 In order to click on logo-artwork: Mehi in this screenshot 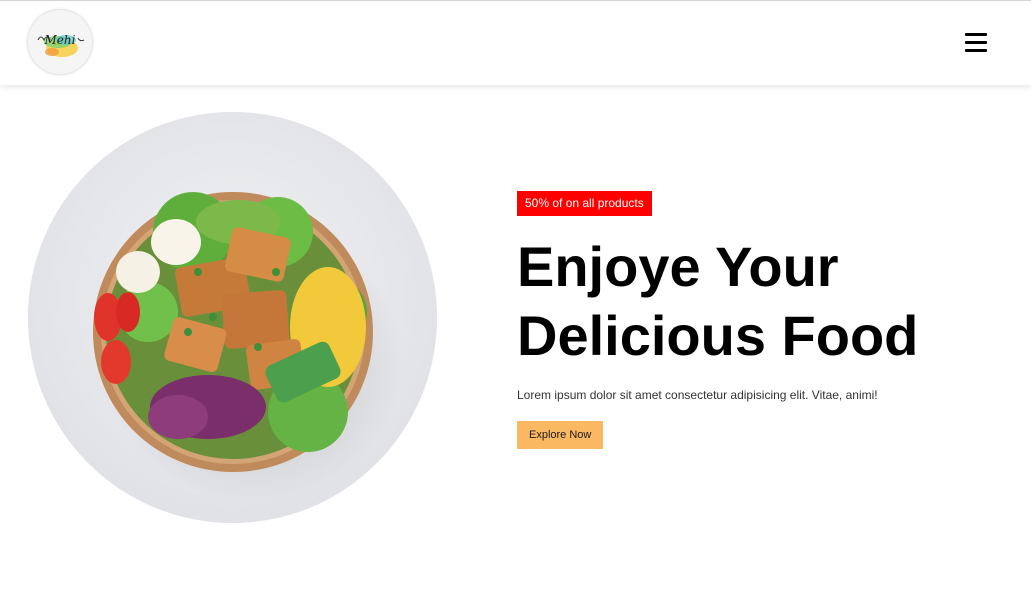, I will do `click(60, 42)`.